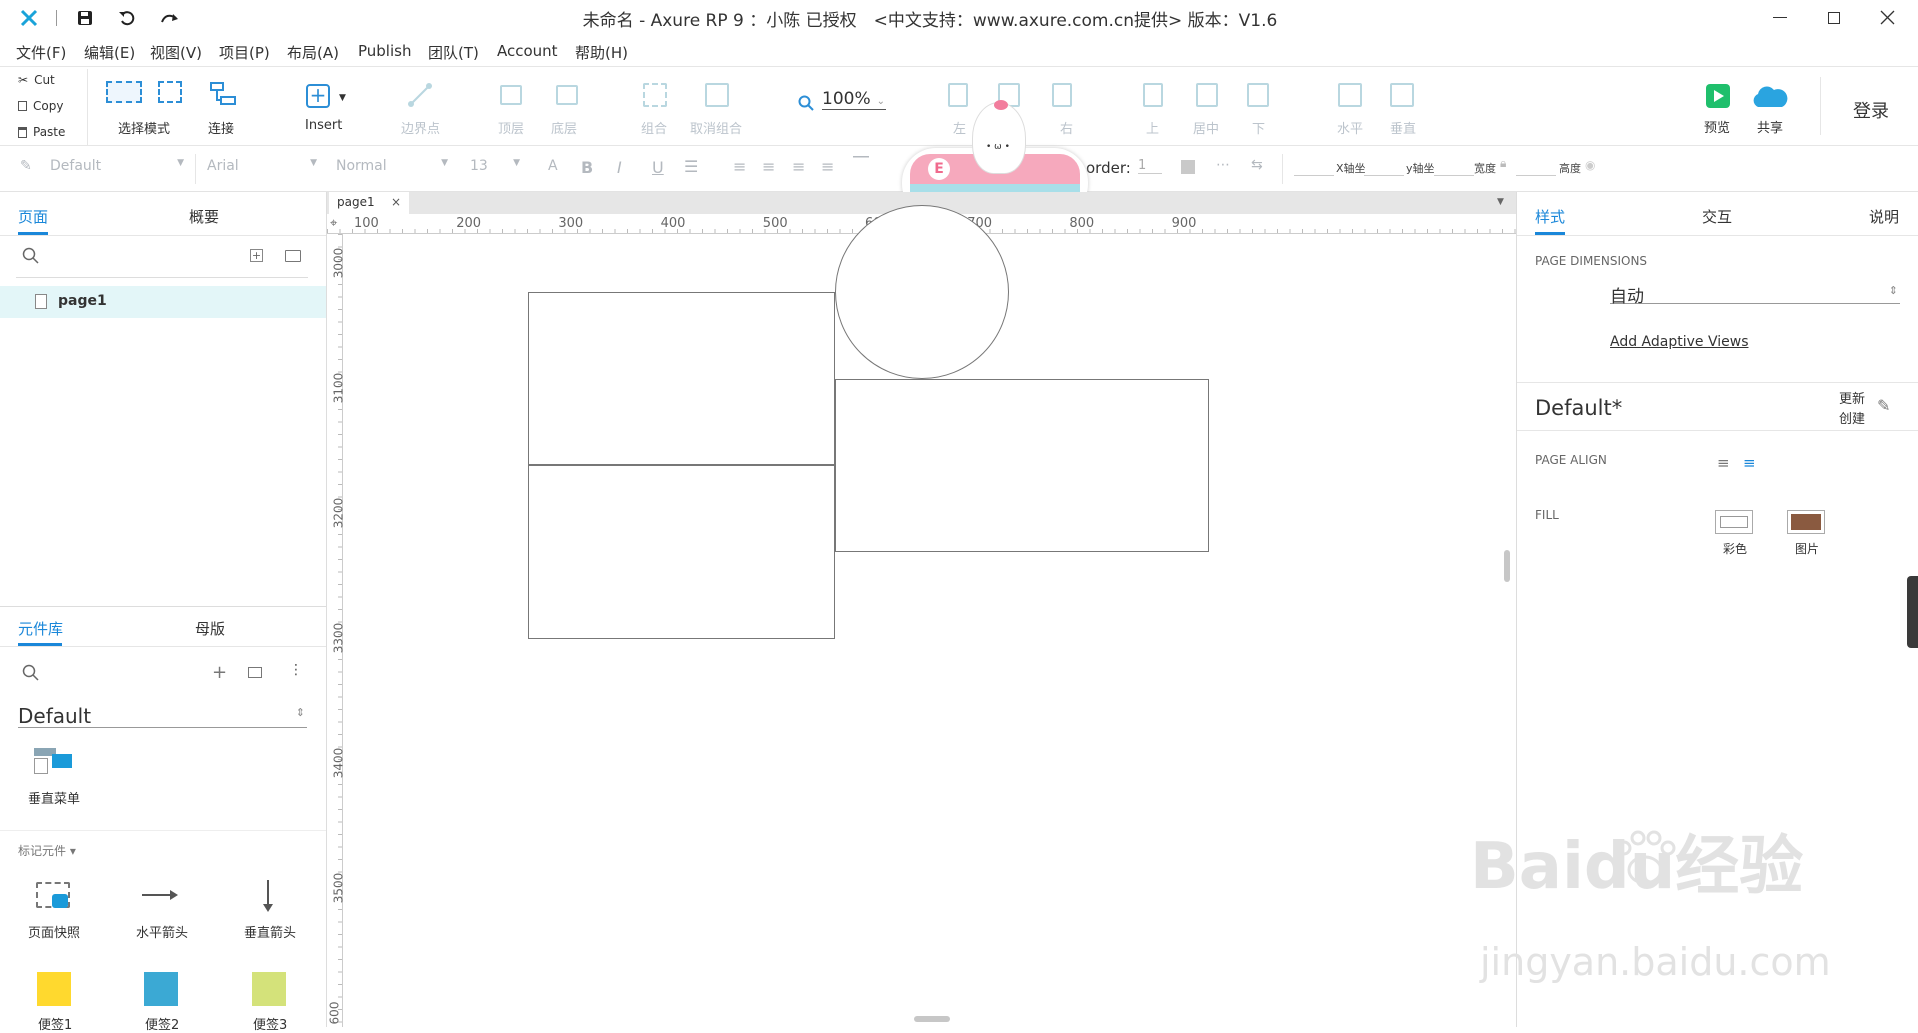 This screenshot has width=1918, height=1033. What do you see at coordinates (1717, 126) in the screenshot?
I see `preview-label: 预览` at bounding box center [1717, 126].